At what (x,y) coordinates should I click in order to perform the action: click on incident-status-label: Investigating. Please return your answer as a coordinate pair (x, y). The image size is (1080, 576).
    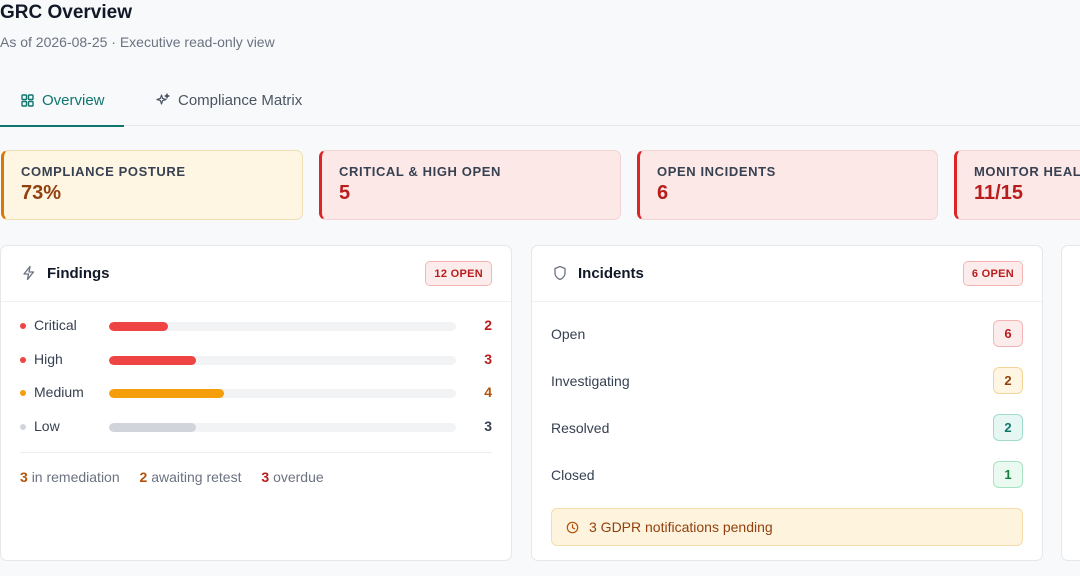
    Looking at the image, I should click on (590, 381).